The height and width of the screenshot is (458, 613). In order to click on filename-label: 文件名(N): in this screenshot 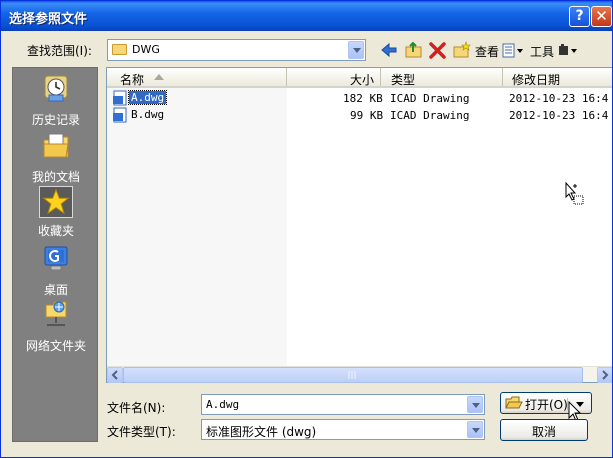, I will do `click(136, 408)`.